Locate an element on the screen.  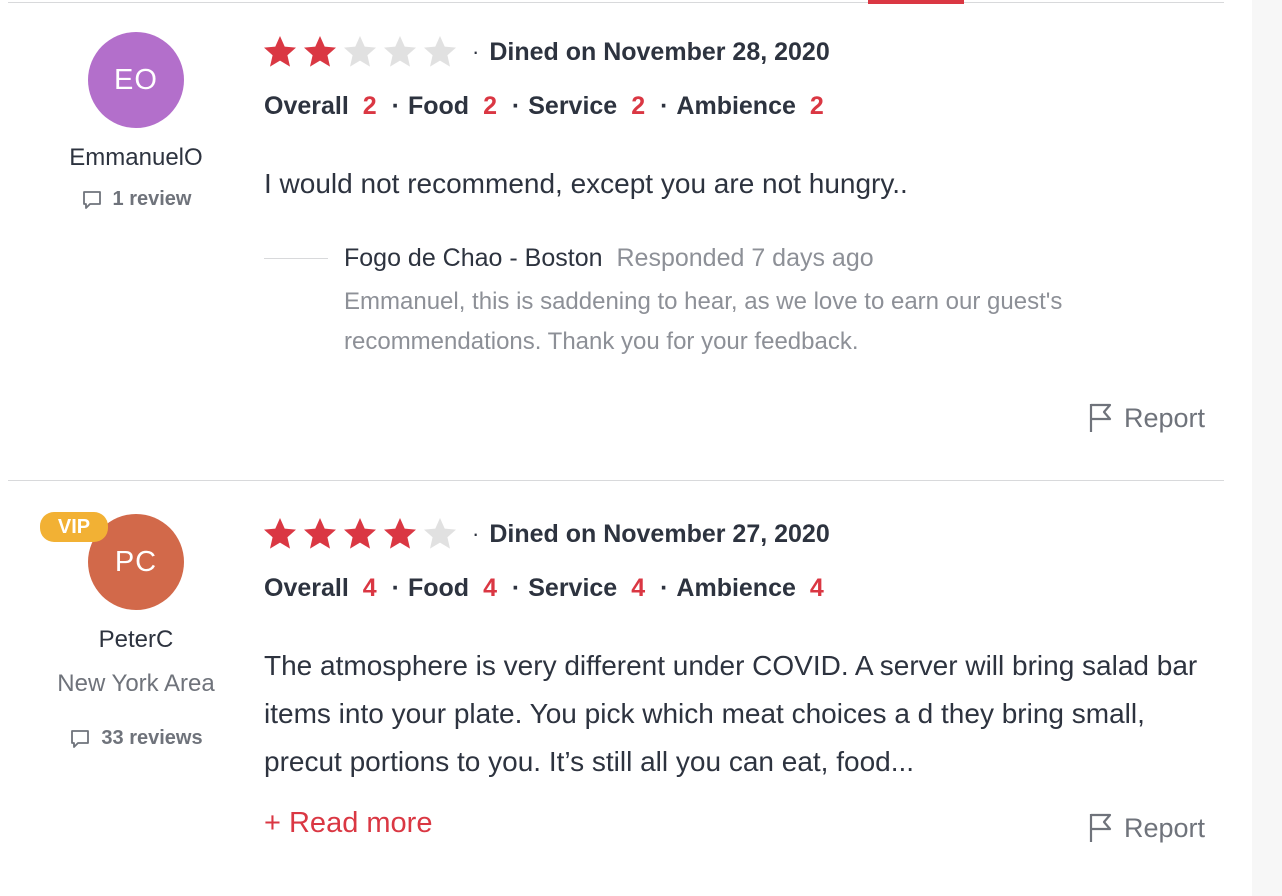
reviewer-name: PeterC is located at coordinates (136, 640).